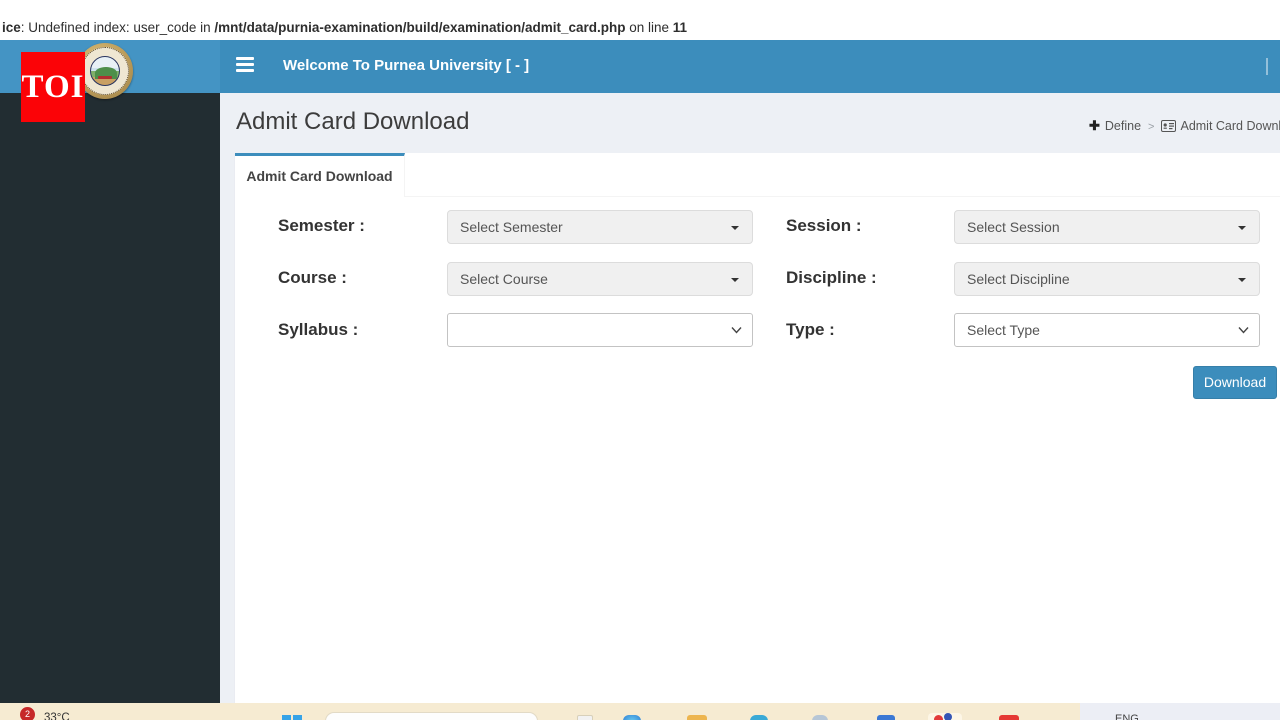 Image resolution: width=1280 pixels, height=720 pixels. Describe the element at coordinates (697, 717) in the screenshot. I see `file-explorer-icon` at that location.